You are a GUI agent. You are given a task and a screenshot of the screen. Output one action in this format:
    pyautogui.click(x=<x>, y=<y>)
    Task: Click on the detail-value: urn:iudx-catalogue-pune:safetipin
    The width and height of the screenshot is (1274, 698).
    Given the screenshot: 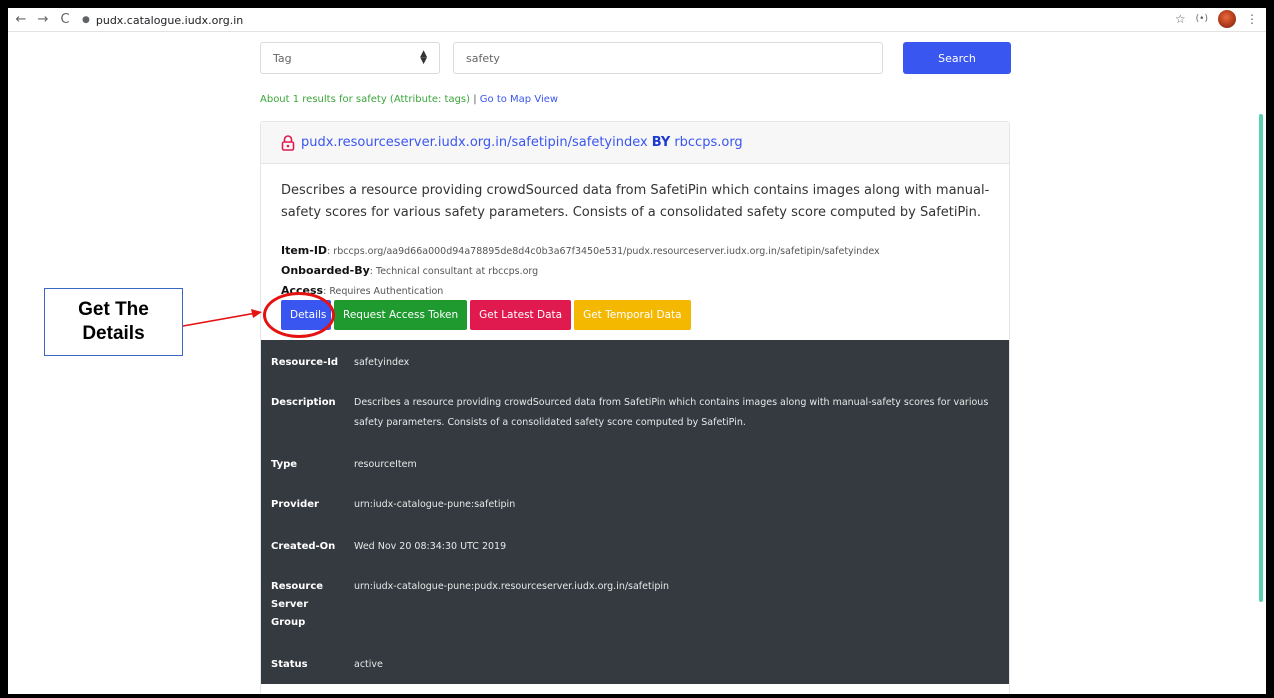 What is the action you would take?
    pyautogui.click(x=435, y=504)
    